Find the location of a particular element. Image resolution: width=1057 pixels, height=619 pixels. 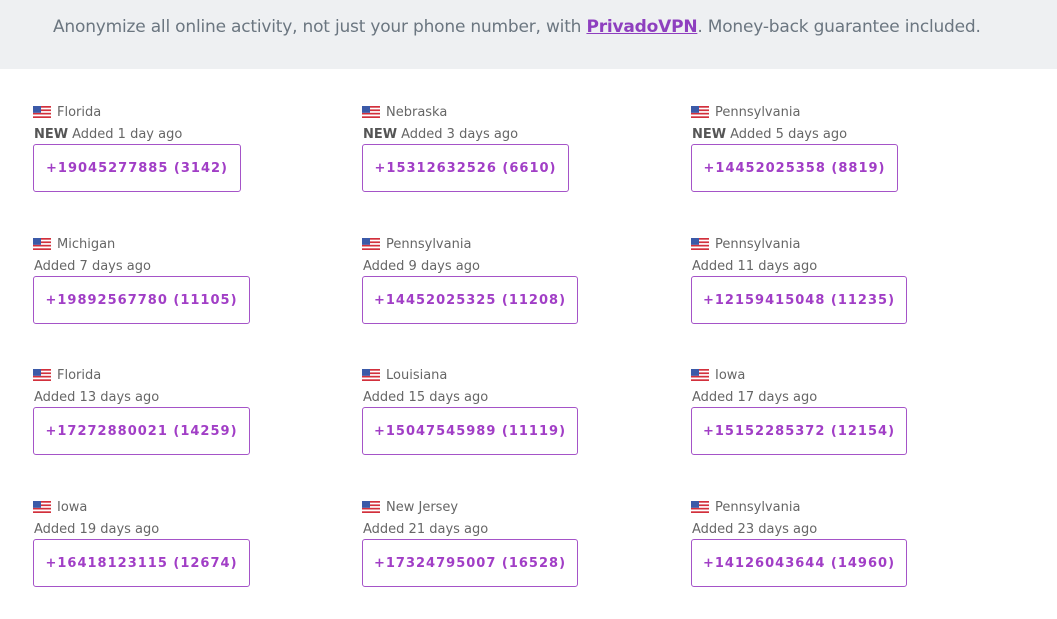

added-info: Added 21 days ago is located at coordinates (425, 529).